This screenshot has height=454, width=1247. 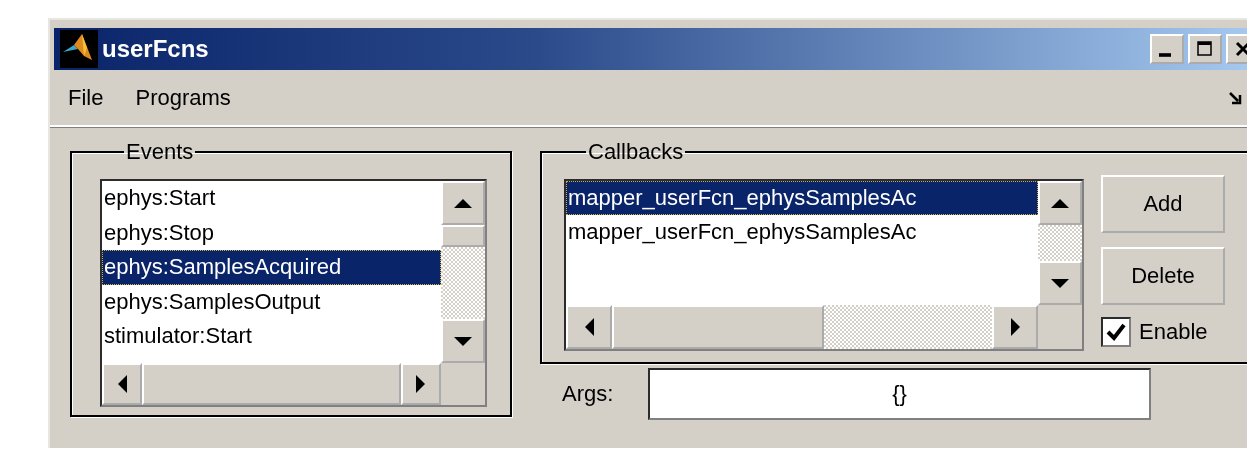 I want to click on push-button: Add, so click(x=1163, y=204).